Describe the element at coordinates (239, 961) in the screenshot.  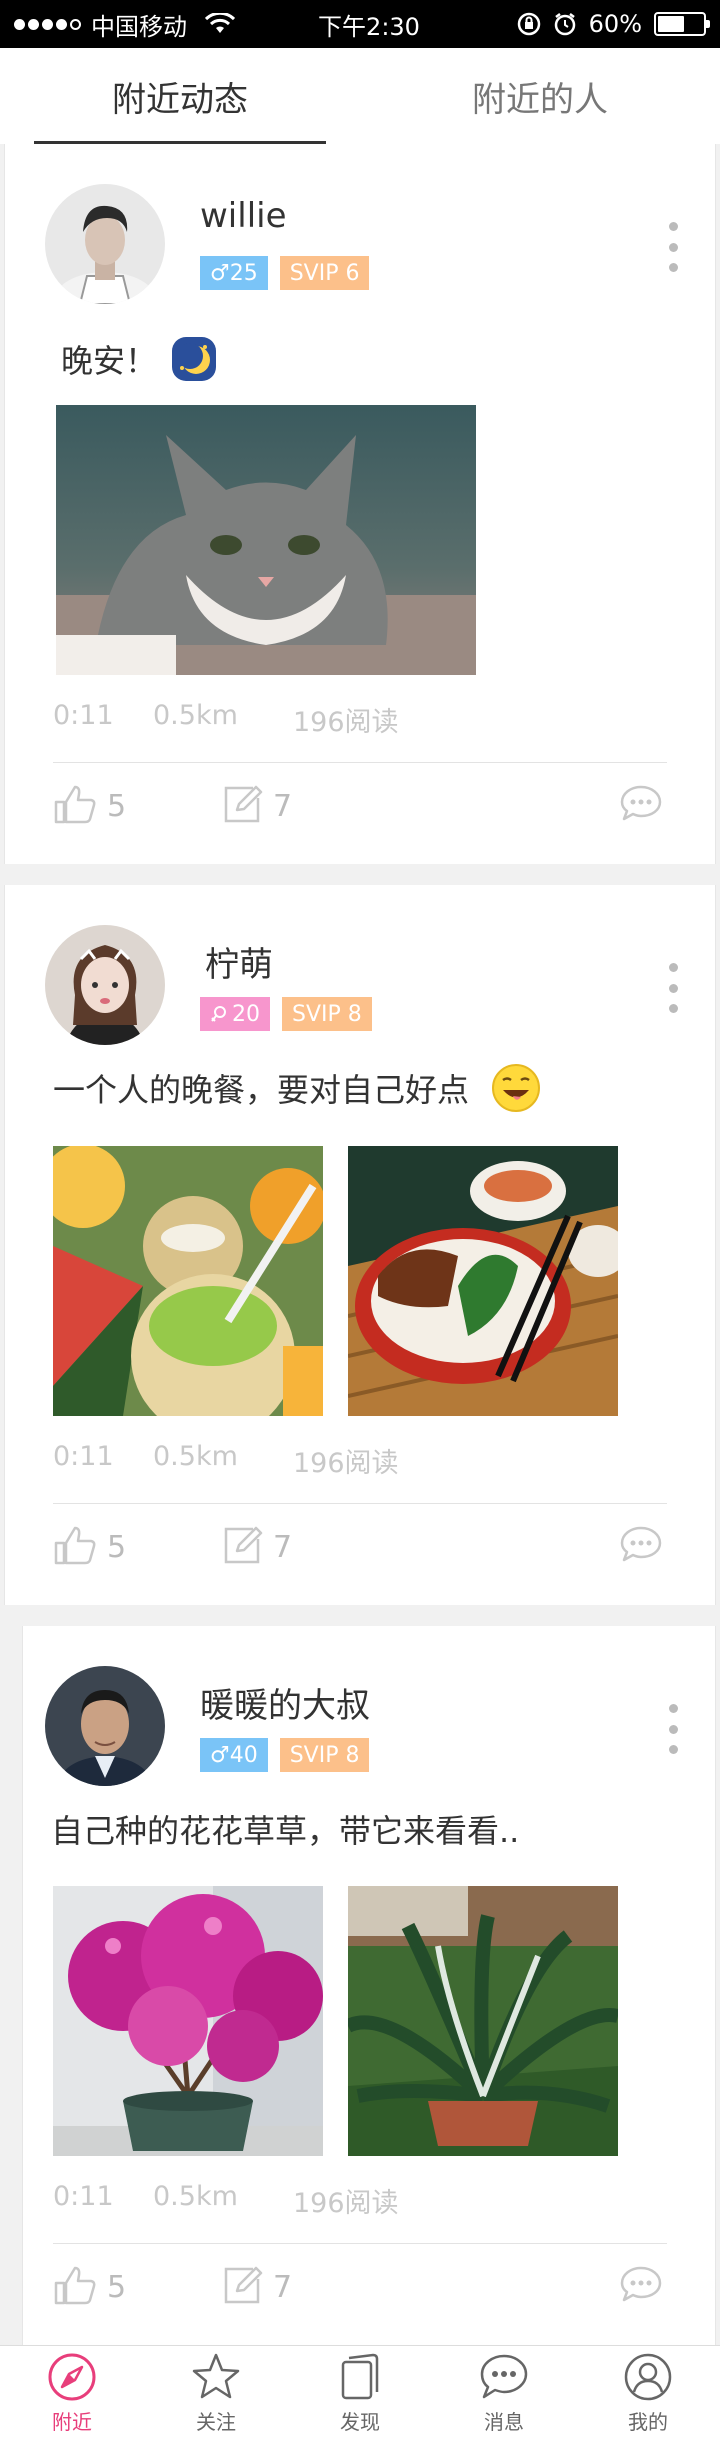
I see `username: 柠萌` at that location.